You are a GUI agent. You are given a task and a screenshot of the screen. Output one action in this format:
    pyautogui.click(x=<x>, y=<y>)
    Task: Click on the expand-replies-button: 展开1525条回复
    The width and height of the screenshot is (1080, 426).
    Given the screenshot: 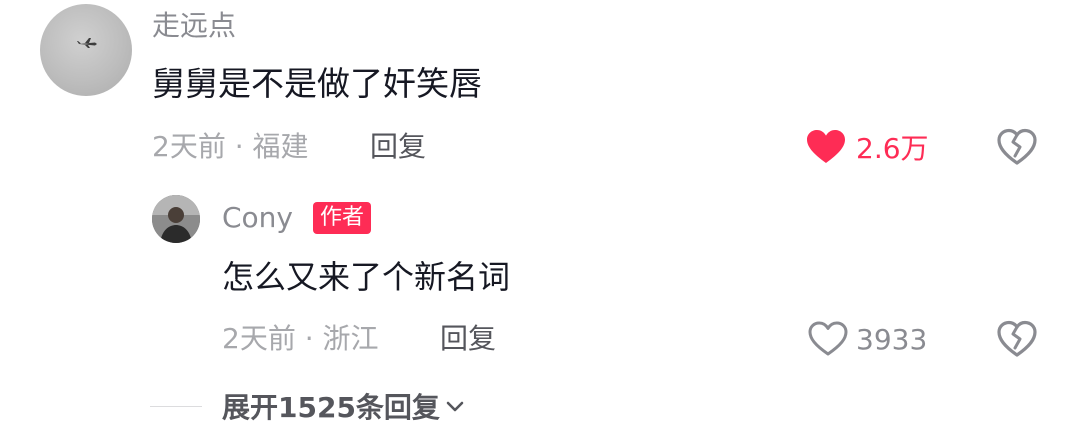 What is the action you would take?
    pyautogui.click(x=344, y=406)
    